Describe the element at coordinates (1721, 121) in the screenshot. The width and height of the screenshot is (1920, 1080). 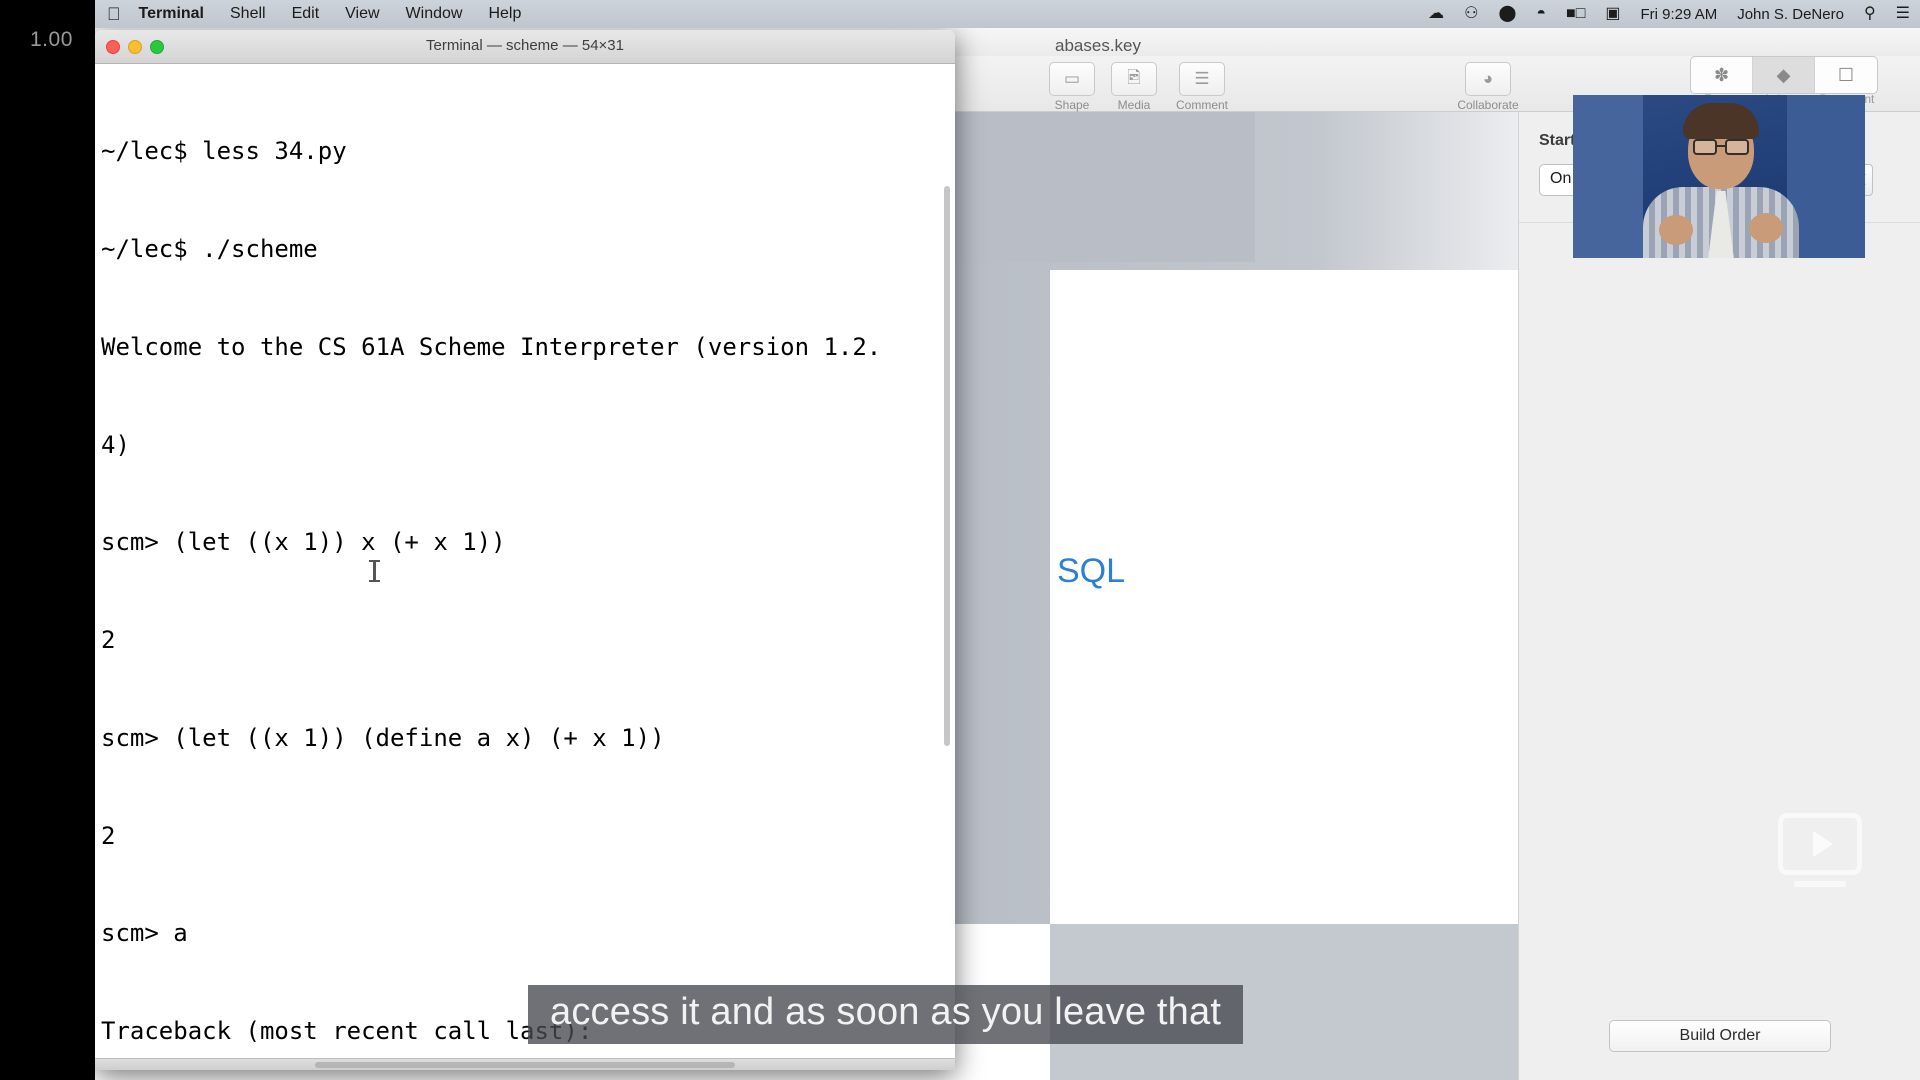
I see `webcam-presenter-hair` at that location.